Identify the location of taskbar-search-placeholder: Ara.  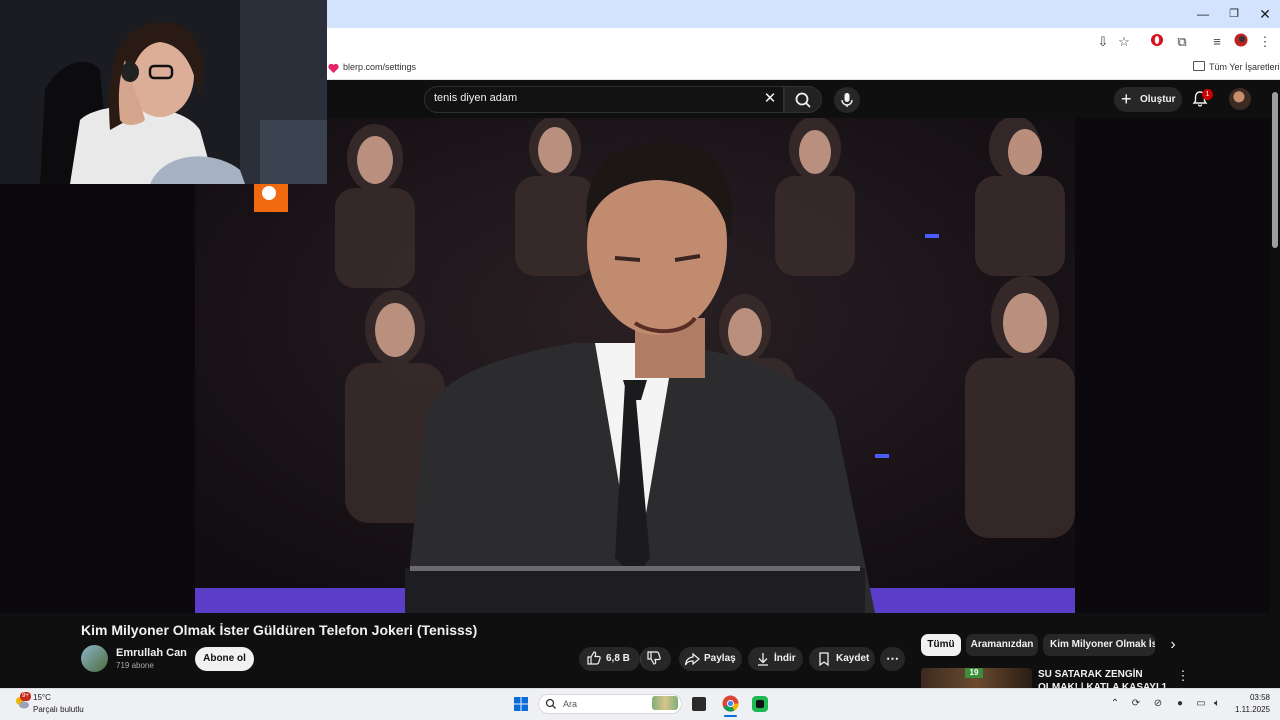
(570, 704).